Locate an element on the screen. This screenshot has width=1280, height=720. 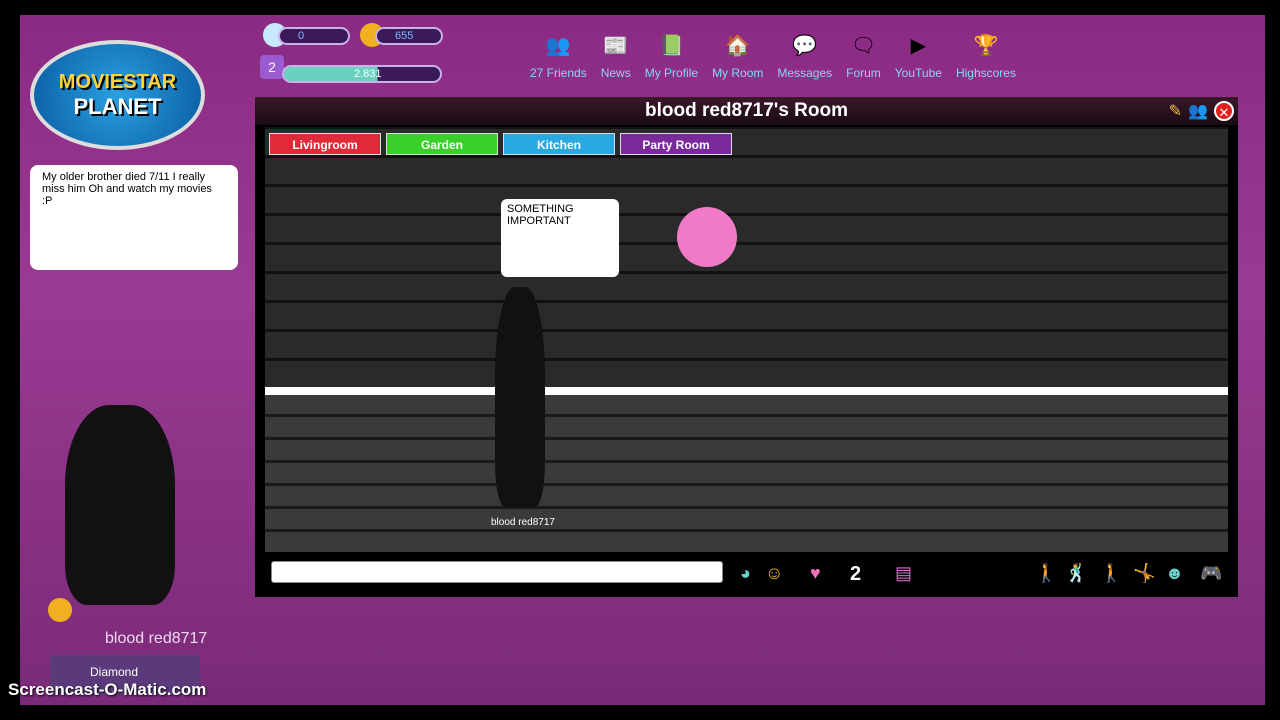
room-avatar-name: blood red8717 is located at coordinates (523, 522).